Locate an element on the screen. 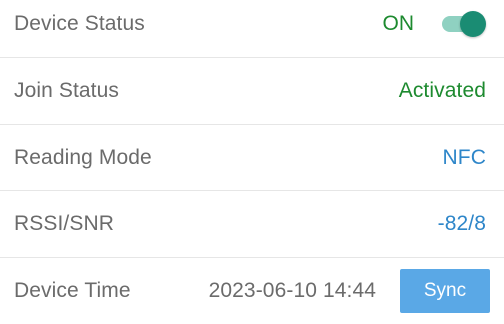  toggle-thumb is located at coordinates (473, 24).